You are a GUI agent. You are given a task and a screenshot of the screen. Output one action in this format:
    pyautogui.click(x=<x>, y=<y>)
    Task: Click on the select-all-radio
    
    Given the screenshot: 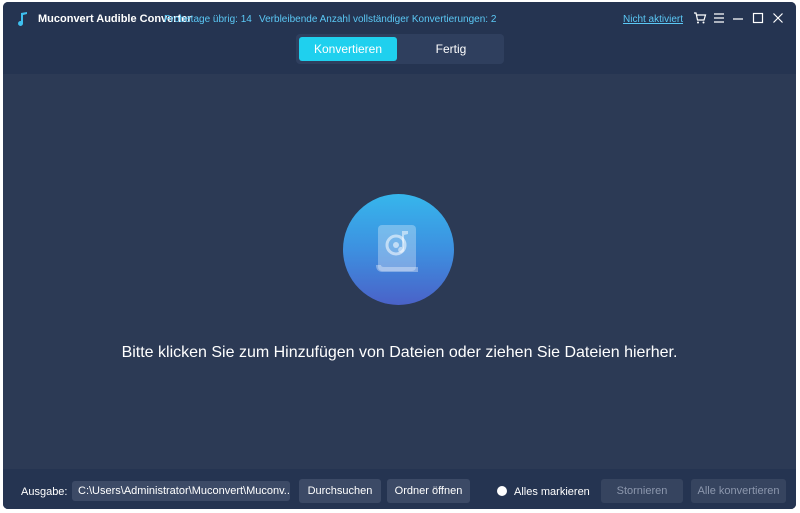 What is the action you would take?
    pyautogui.click(x=502, y=491)
    